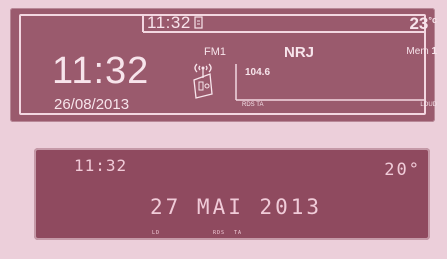 The width and height of the screenshot is (447, 259). Describe the element at coordinates (101, 71) in the screenshot. I see `clock-time: 11:32` at that location.